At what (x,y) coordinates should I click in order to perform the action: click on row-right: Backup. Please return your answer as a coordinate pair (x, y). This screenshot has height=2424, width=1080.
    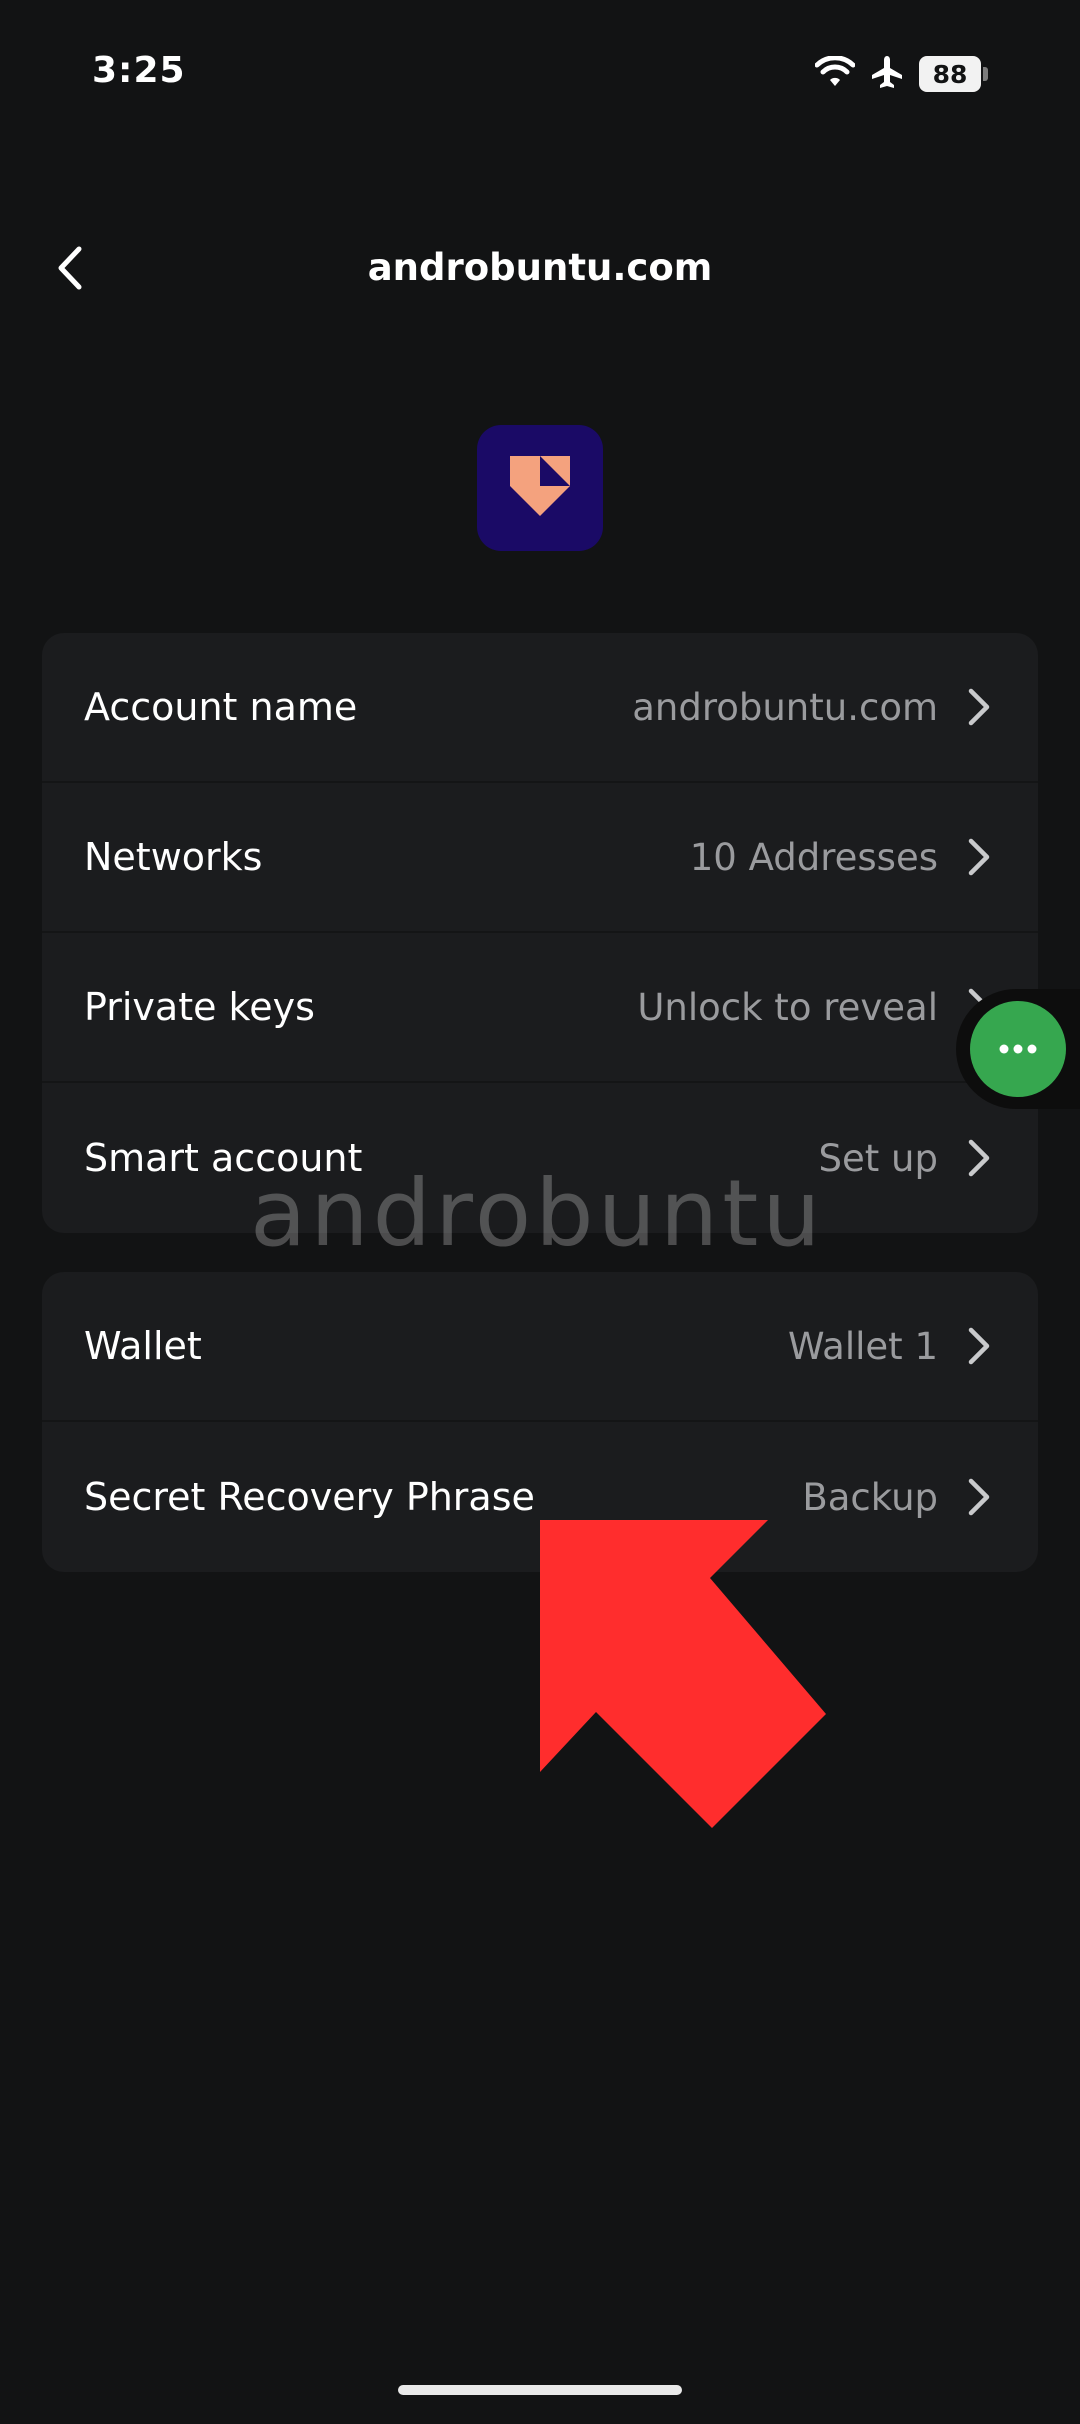
    Looking at the image, I should click on (898, 1497).